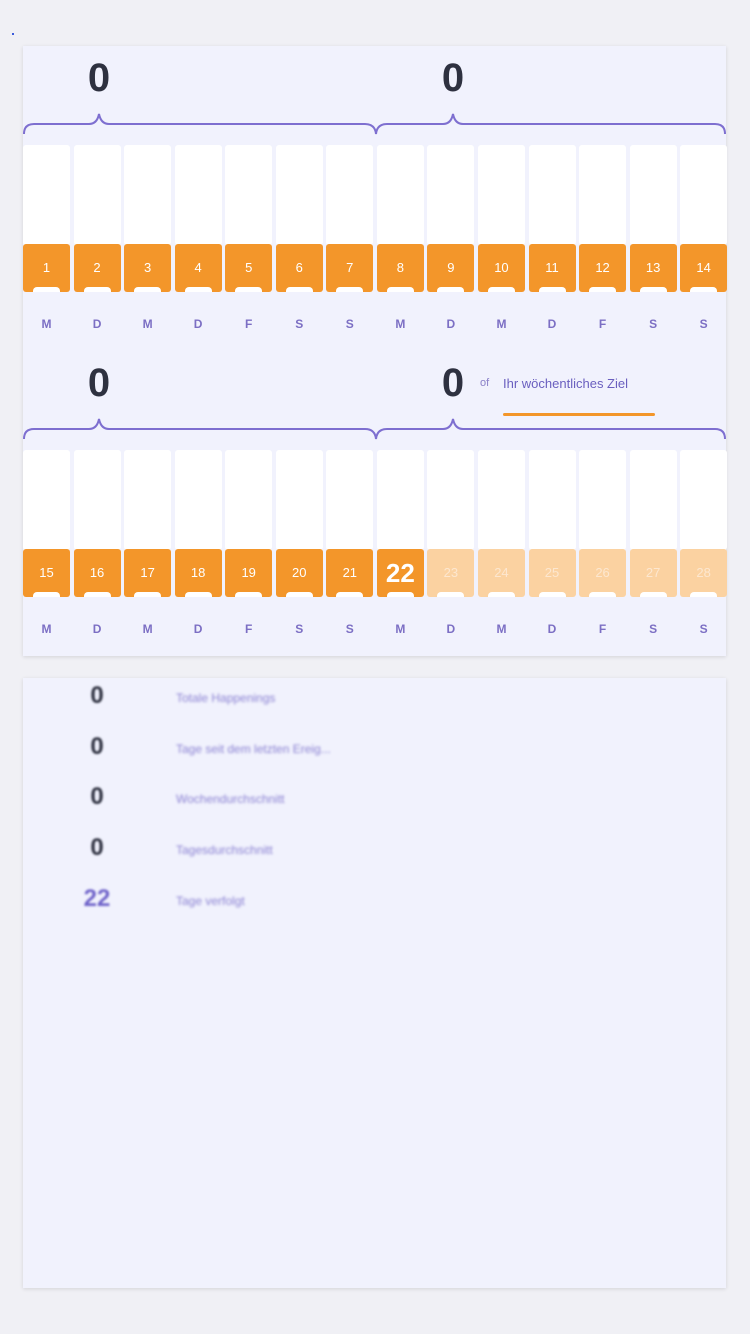 The width and height of the screenshot is (750, 1334). I want to click on day-cell-19: 19 F, so click(249, 550).